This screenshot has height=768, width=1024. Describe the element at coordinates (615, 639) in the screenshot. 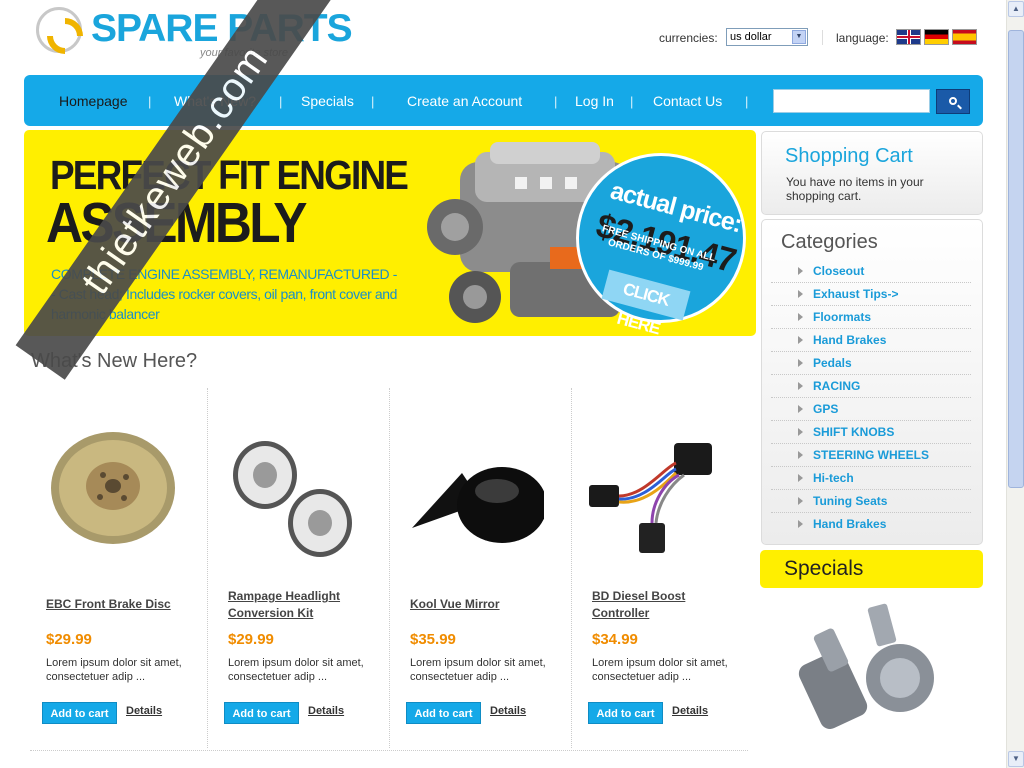

I see `product-price: $34.99` at that location.